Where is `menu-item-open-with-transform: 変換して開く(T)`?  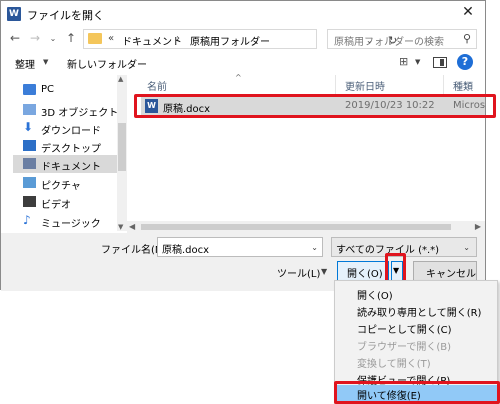
menu-item-open-with-transform: 変換して開く(T) is located at coordinates (425, 361).